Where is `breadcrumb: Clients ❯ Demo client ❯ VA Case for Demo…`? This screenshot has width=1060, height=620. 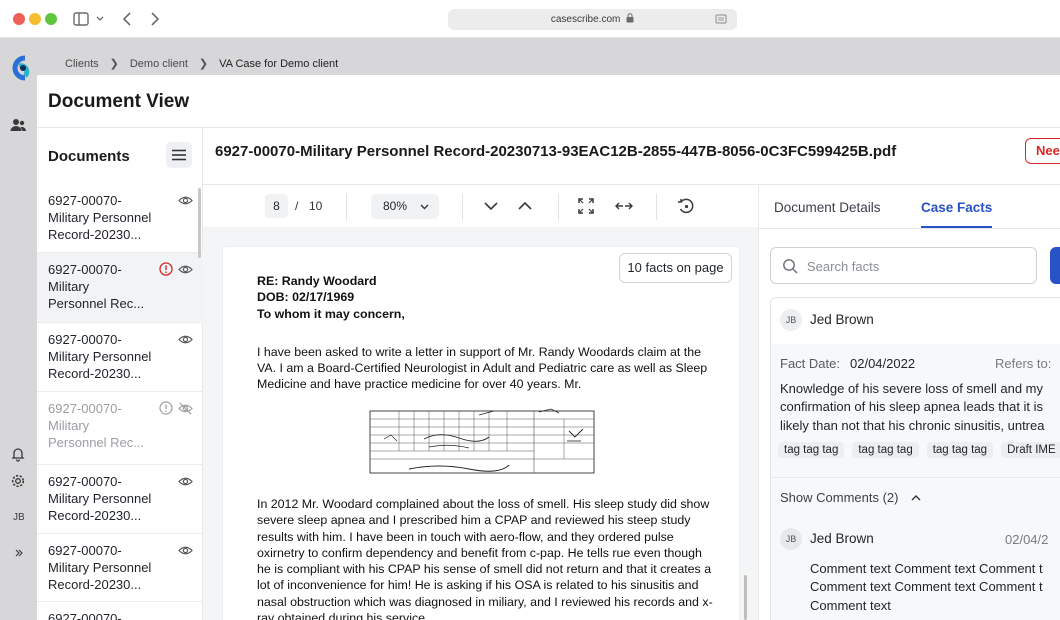 breadcrumb: Clients ❯ Demo client ❯ VA Case for Demo… is located at coordinates (202, 64).